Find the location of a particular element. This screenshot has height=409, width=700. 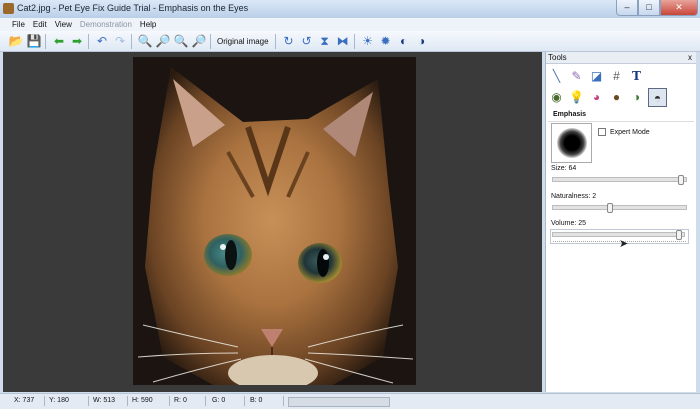

status-h: H: 590 is located at coordinates (142, 400).